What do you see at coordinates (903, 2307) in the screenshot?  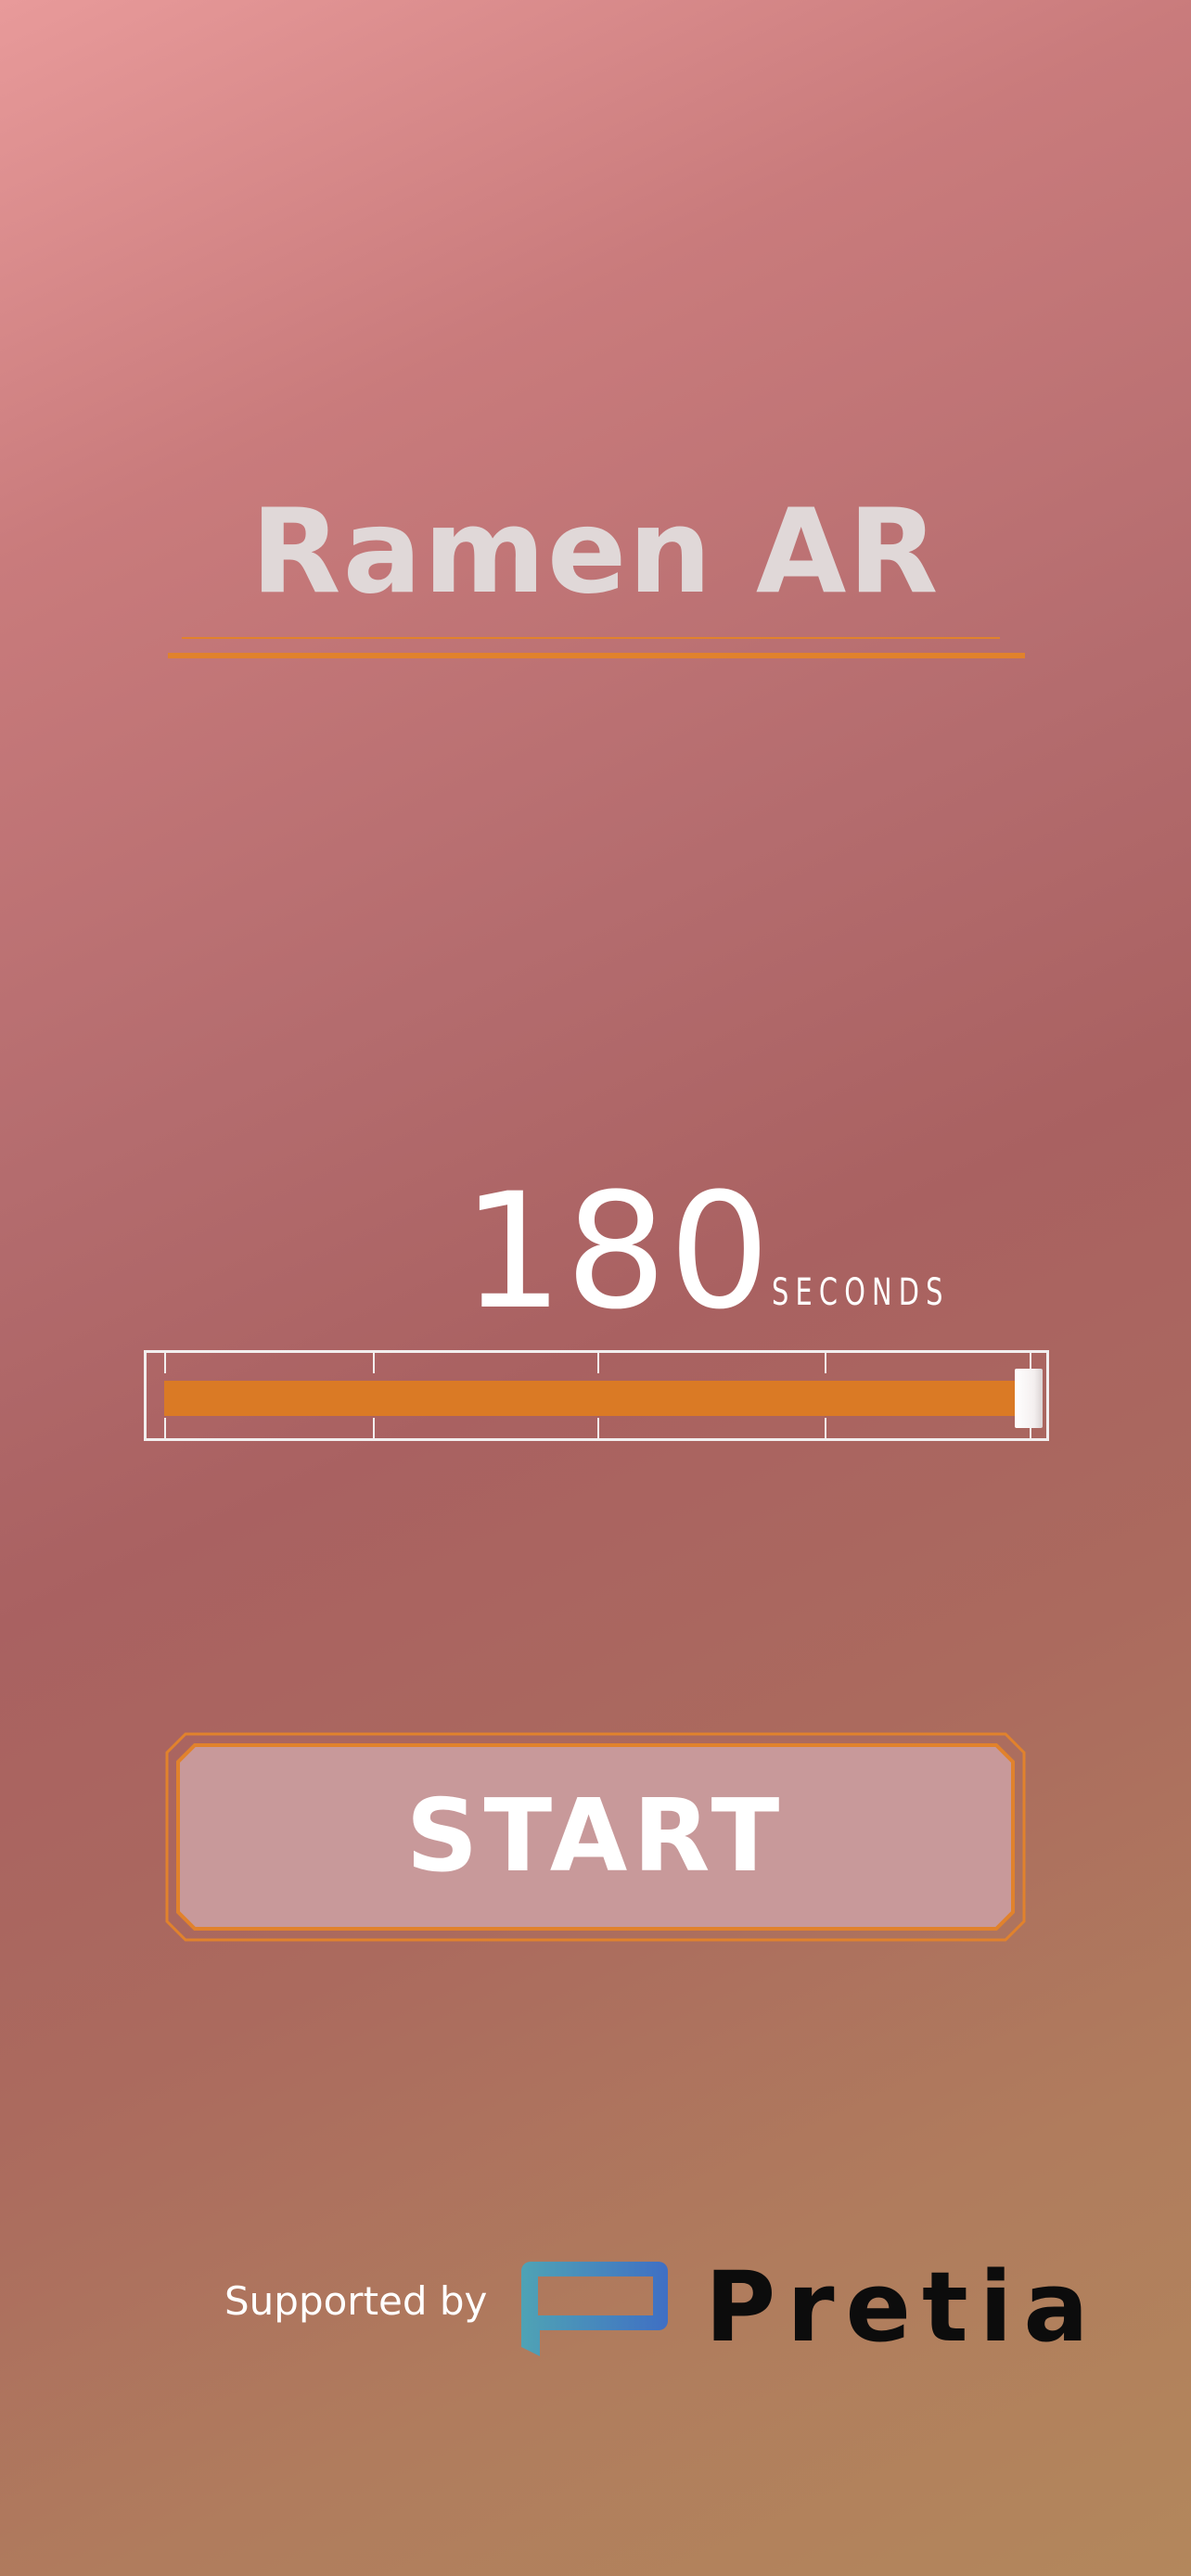 I see `pretia-brand-name: Pretia` at bounding box center [903, 2307].